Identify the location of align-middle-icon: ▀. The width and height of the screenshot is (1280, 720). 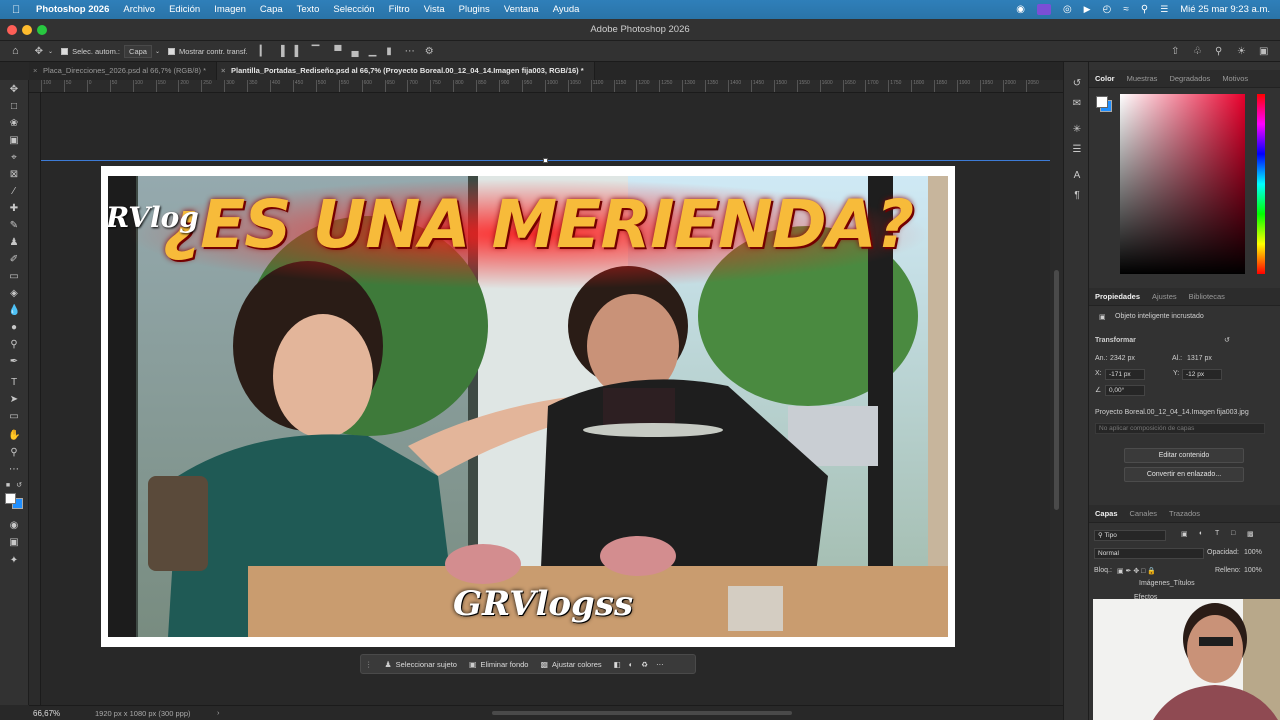
(337, 51).